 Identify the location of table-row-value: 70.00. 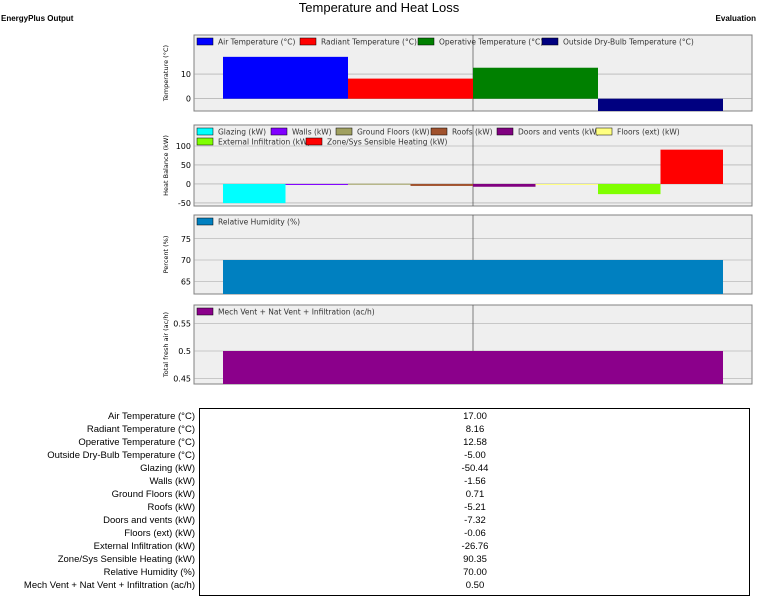
(475, 572).